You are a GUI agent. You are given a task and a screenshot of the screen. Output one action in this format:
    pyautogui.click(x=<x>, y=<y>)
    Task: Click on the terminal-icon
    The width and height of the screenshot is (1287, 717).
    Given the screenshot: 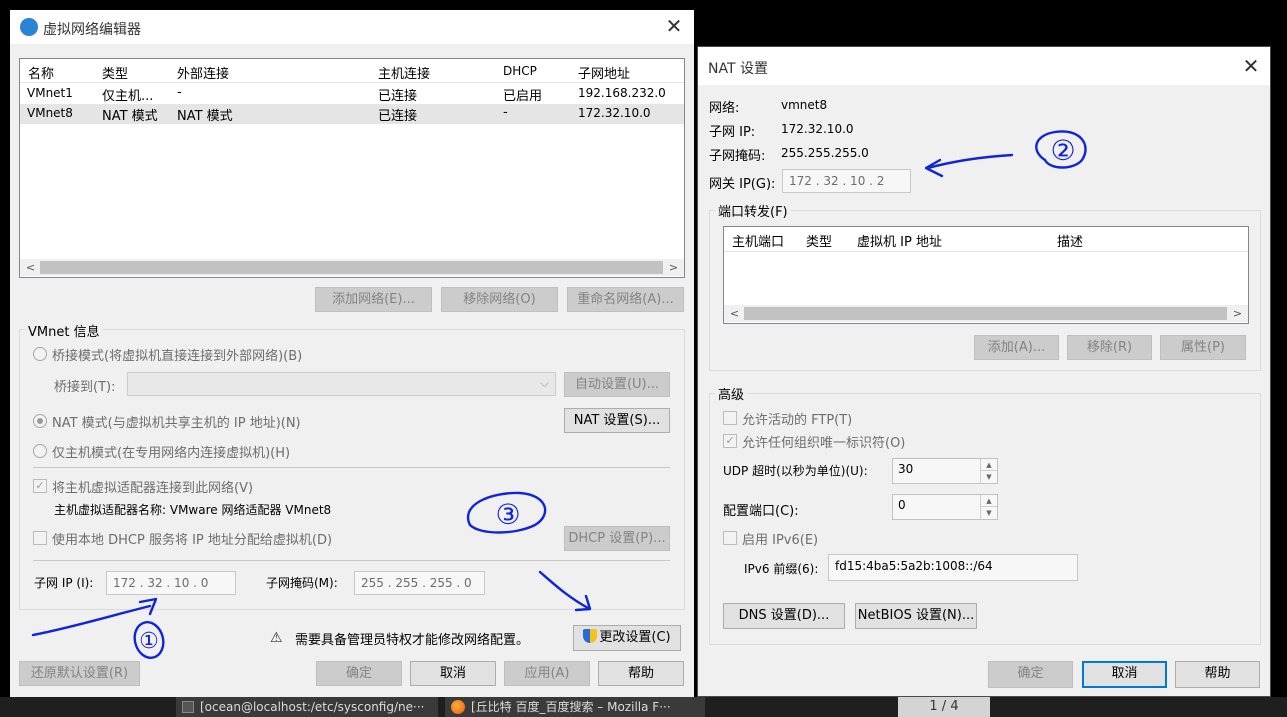 What is the action you would take?
    pyautogui.click(x=188, y=707)
    